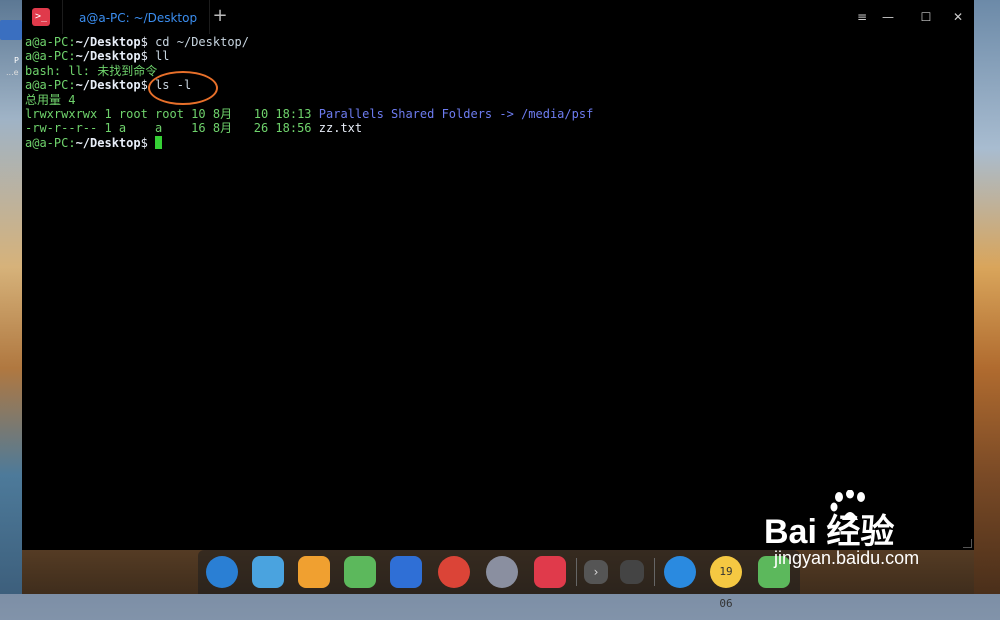 This screenshot has height=620, width=1000. What do you see at coordinates (967, 543) in the screenshot?
I see `resize-handle` at bounding box center [967, 543].